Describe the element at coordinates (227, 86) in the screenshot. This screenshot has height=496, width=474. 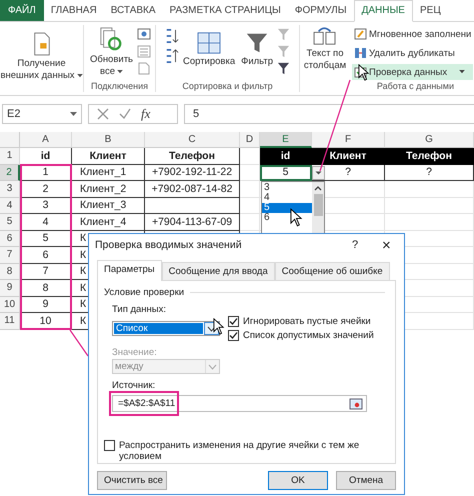
I see `group-label: Сортировка и фильтр` at that location.